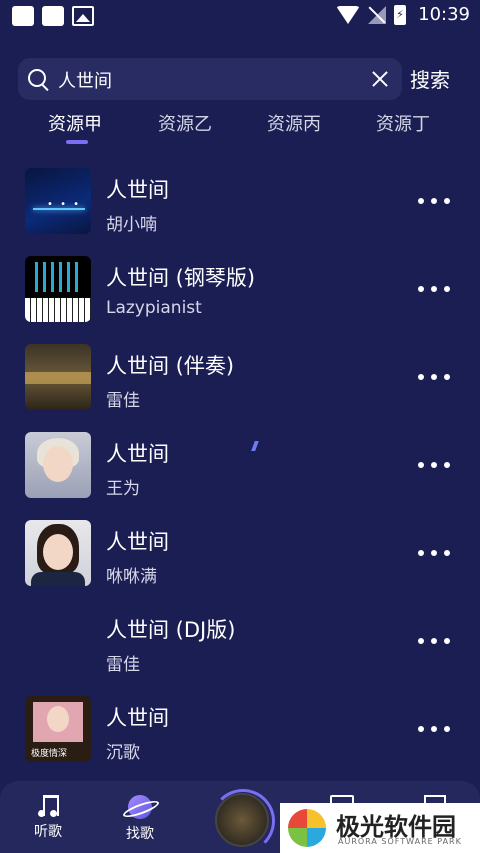 The width and height of the screenshot is (480, 853). What do you see at coordinates (240, 476) in the screenshot?
I see `song-row: 人世间 王为` at bounding box center [240, 476].